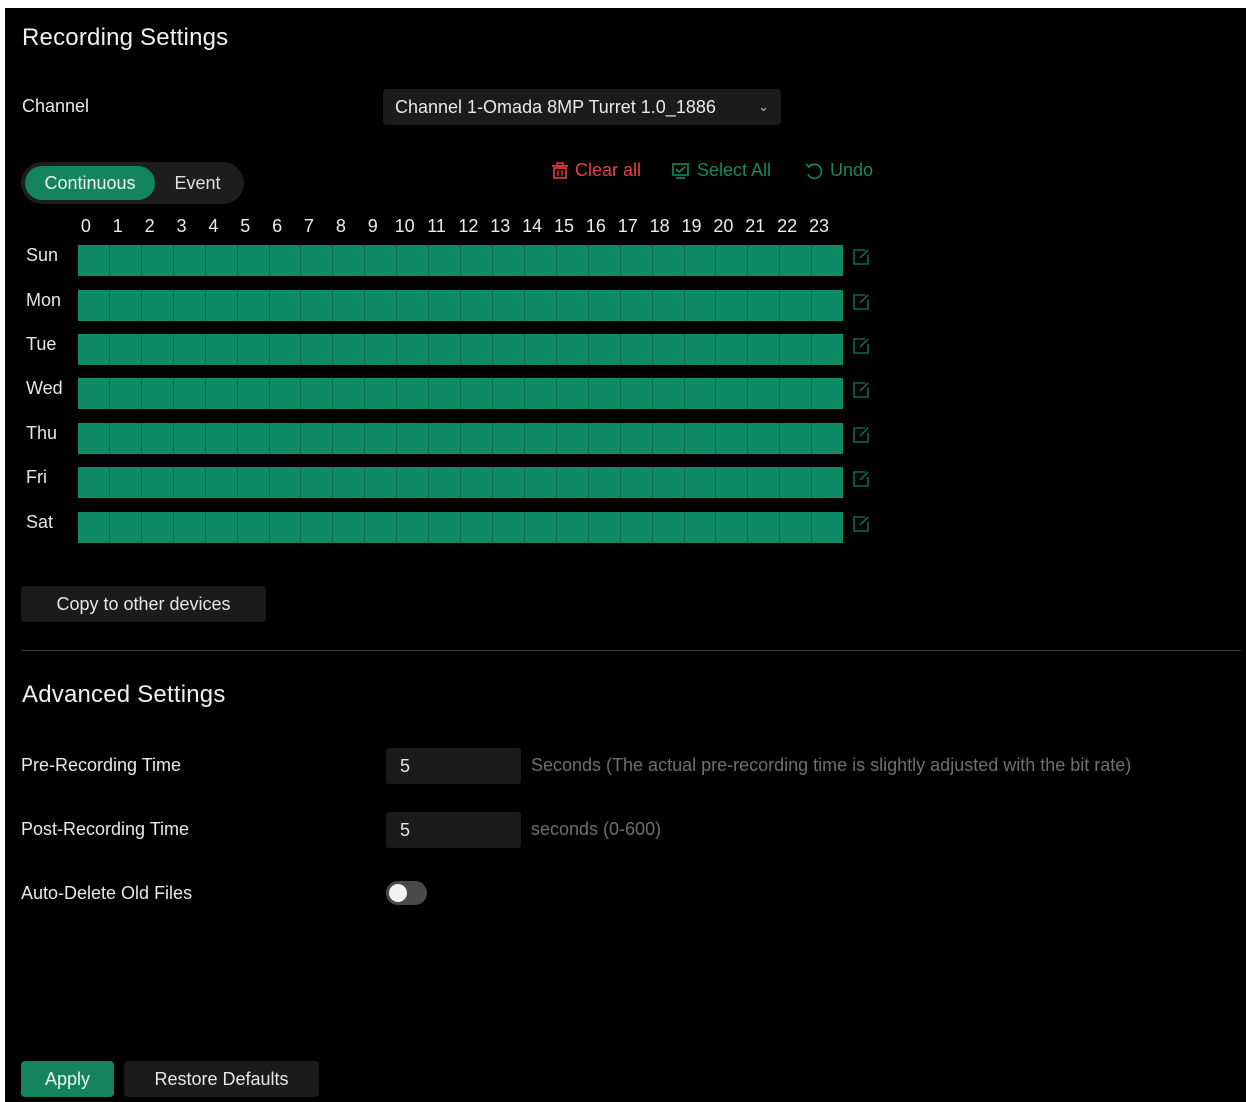  What do you see at coordinates (143, 604) in the screenshot?
I see `copy-to-other-devices-button: Copy to other devices` at bounding box center [143, 604].